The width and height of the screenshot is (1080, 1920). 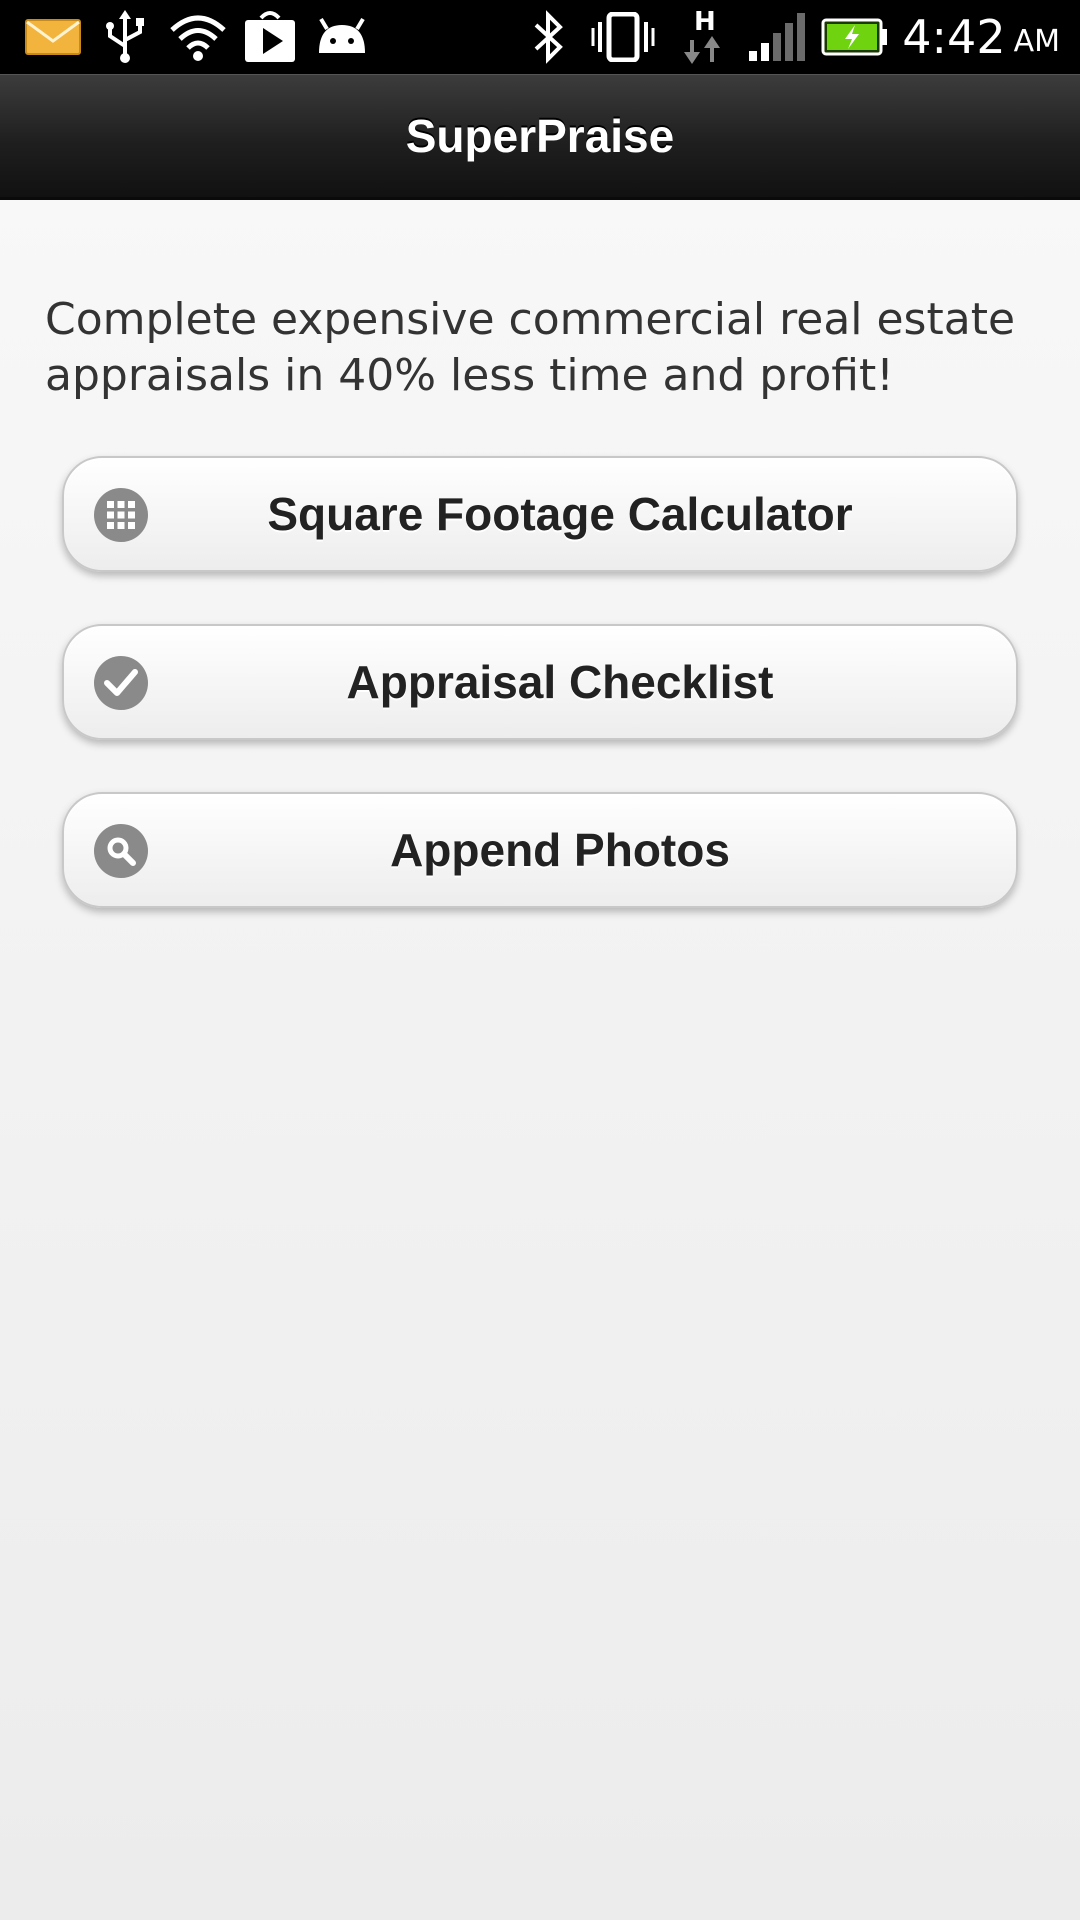 What do you see at coordinates (560, 514) in the screenshot?
I see `button-label: Square Footage Calculator` at bounding box center [560, 514].